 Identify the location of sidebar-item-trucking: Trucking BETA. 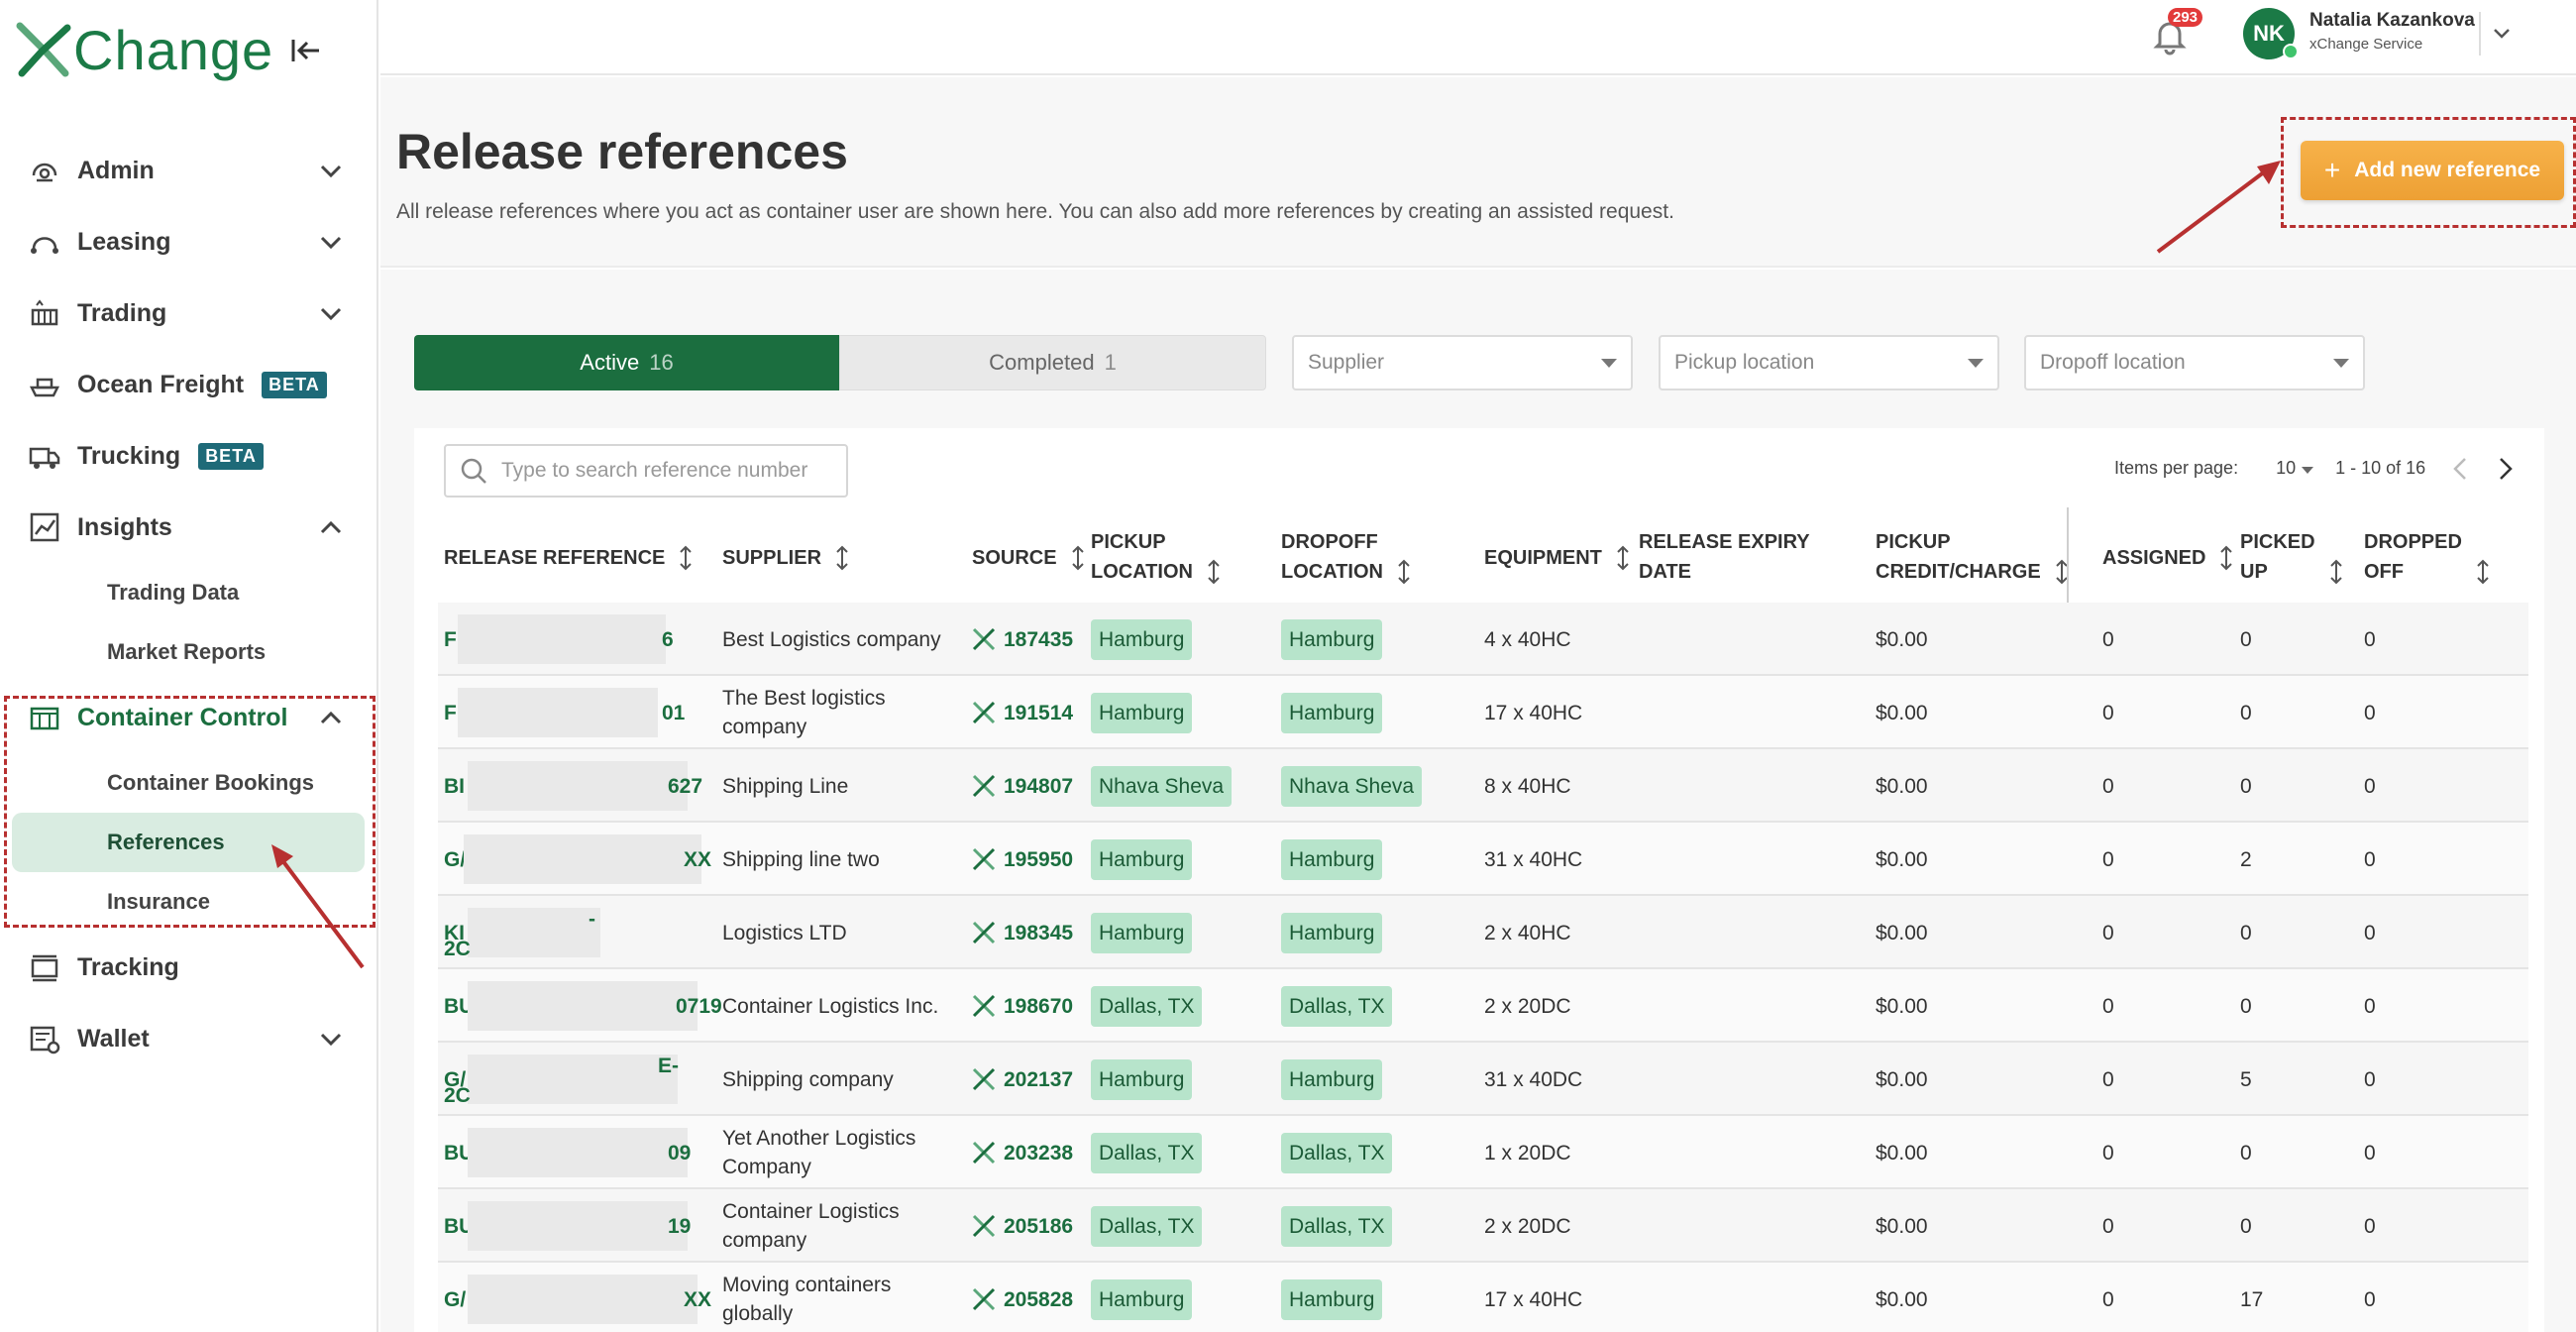
(188, 456).